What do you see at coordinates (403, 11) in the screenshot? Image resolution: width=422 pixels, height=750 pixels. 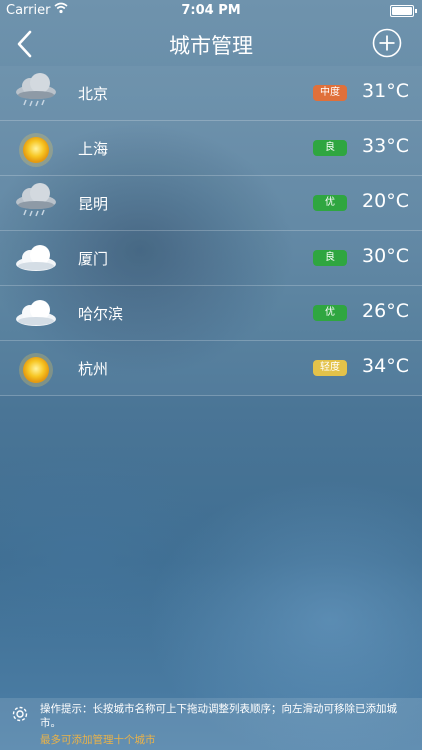 I see `battery-icon` at bounding box center [403, 11].